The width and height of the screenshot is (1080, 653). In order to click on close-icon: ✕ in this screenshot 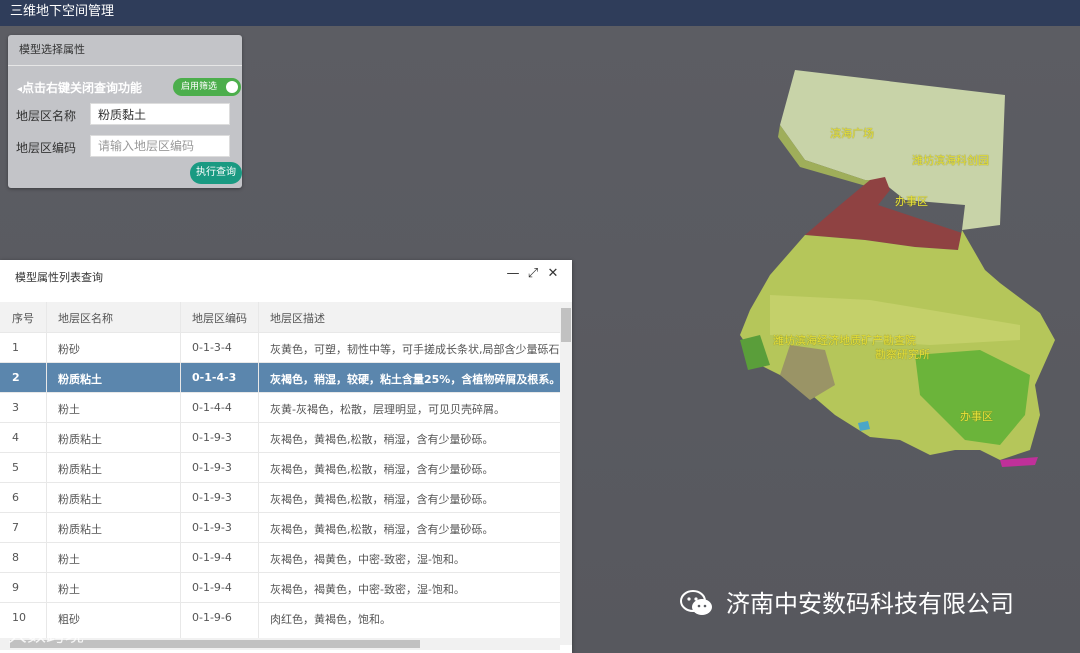, I will do `click(553, 274)`.